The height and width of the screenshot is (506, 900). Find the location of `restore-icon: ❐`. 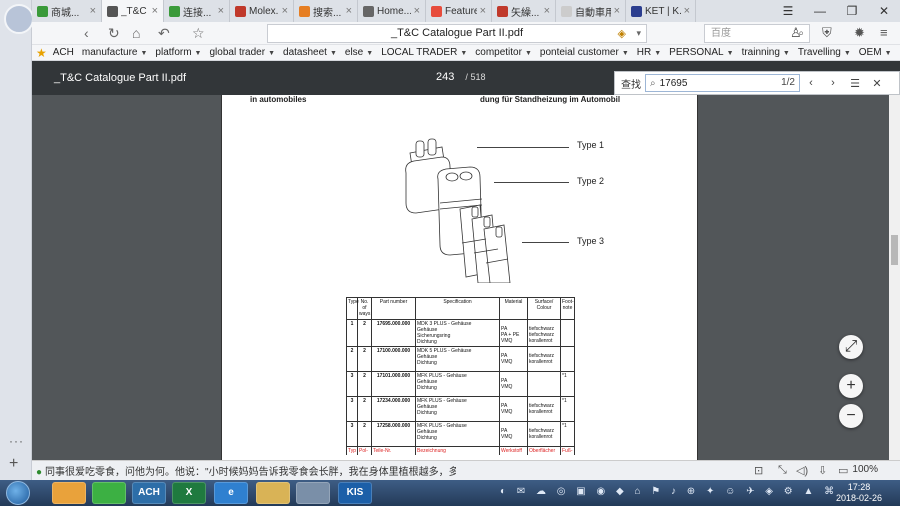

restore-icon: ❐ is located at coordinates (852, 11).